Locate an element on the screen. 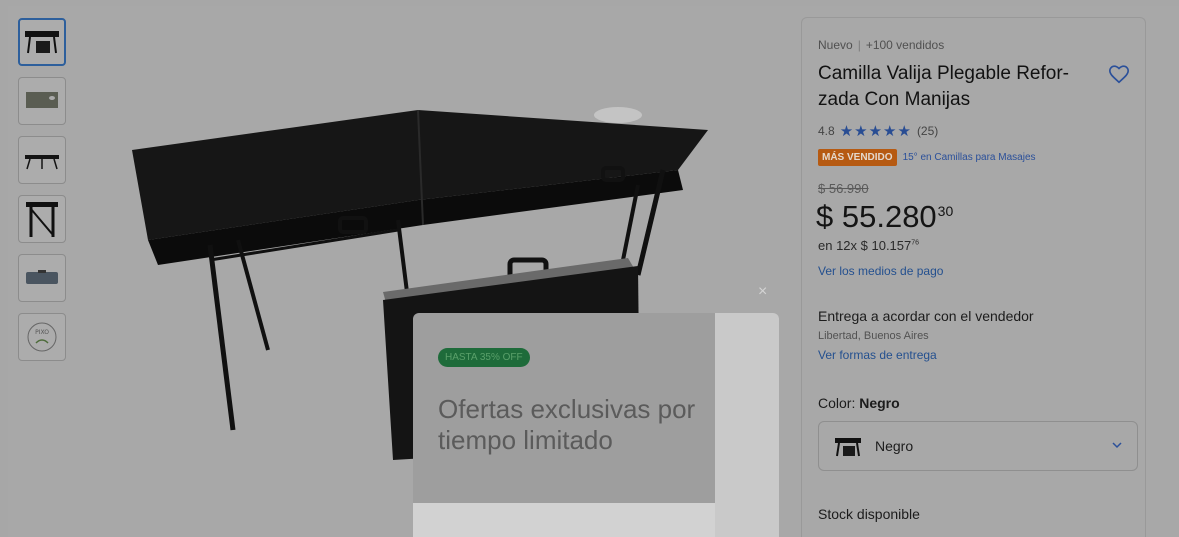 Image resolution: width=1179 pixels, height=537 pixels. thumbnail-6: PIXO is located at coordinates (42, 337).